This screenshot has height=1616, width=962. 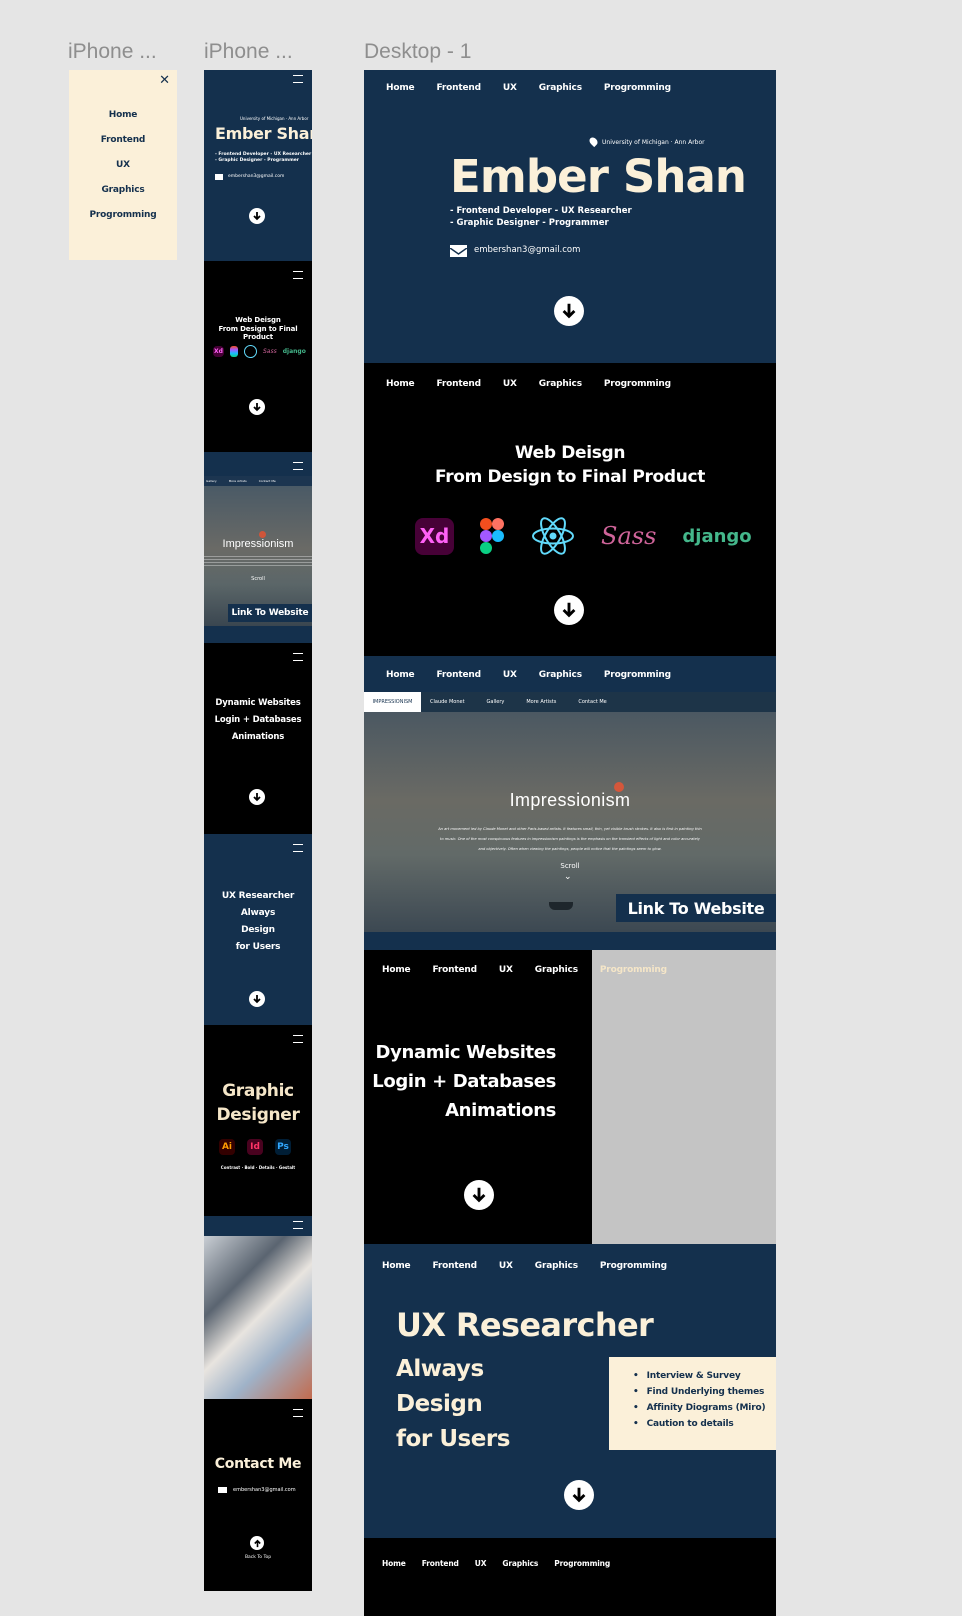 What do you see at coordinates (447, 702) in the screenshot?
I see `tab-claude-monet: Claude Monet` at bounding box center [447, 702].